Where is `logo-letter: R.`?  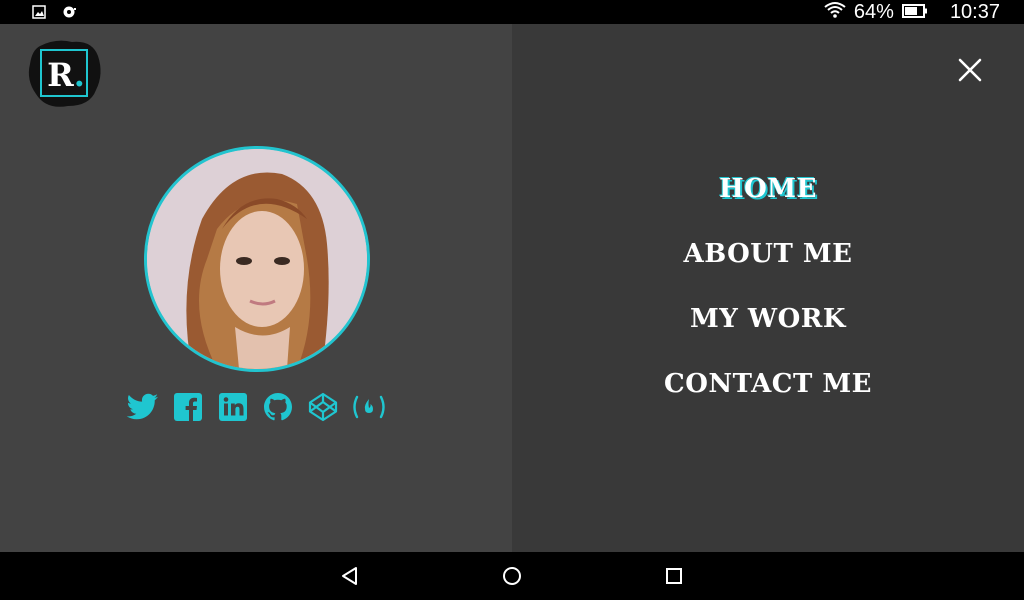
logo-letter: R. is located at coordinates (66, 75).